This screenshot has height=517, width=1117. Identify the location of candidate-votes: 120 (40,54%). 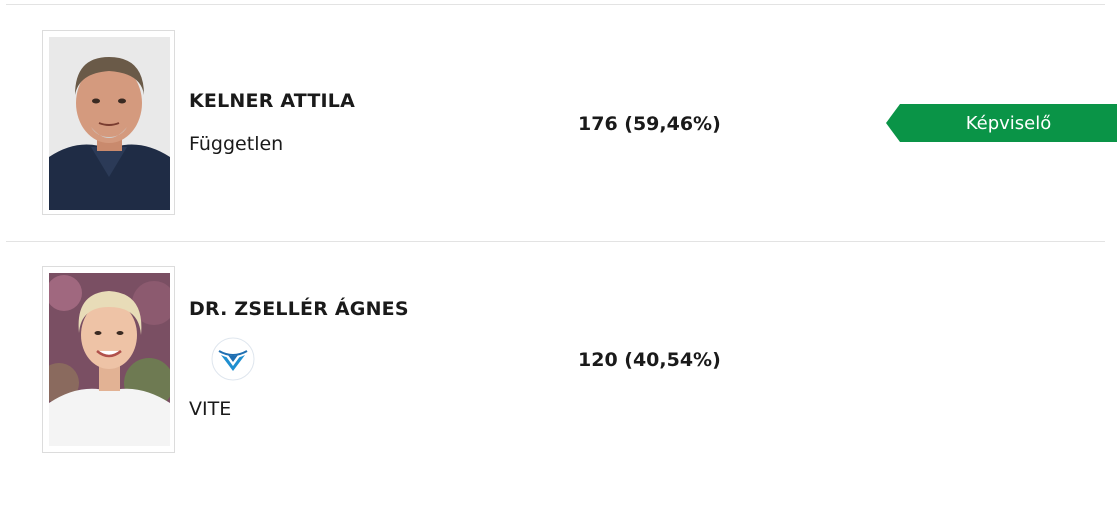
(649, 360).